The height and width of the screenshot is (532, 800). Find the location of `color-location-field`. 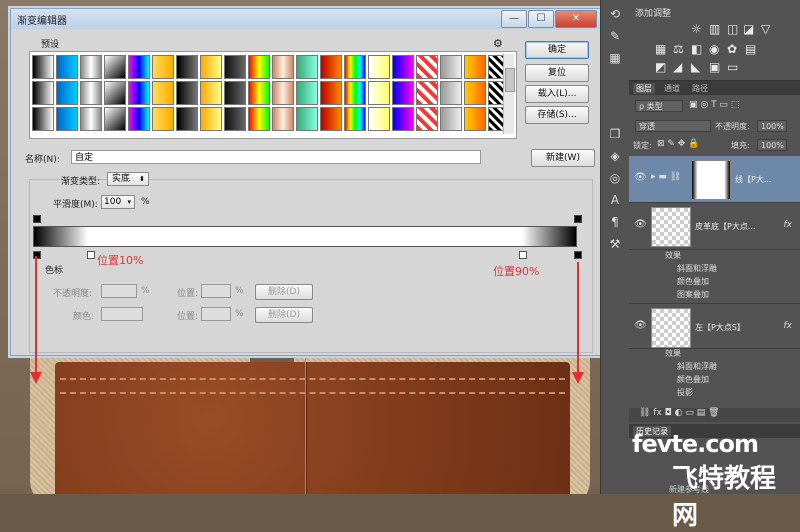

color-location-field is located at coordinates (216, 314).